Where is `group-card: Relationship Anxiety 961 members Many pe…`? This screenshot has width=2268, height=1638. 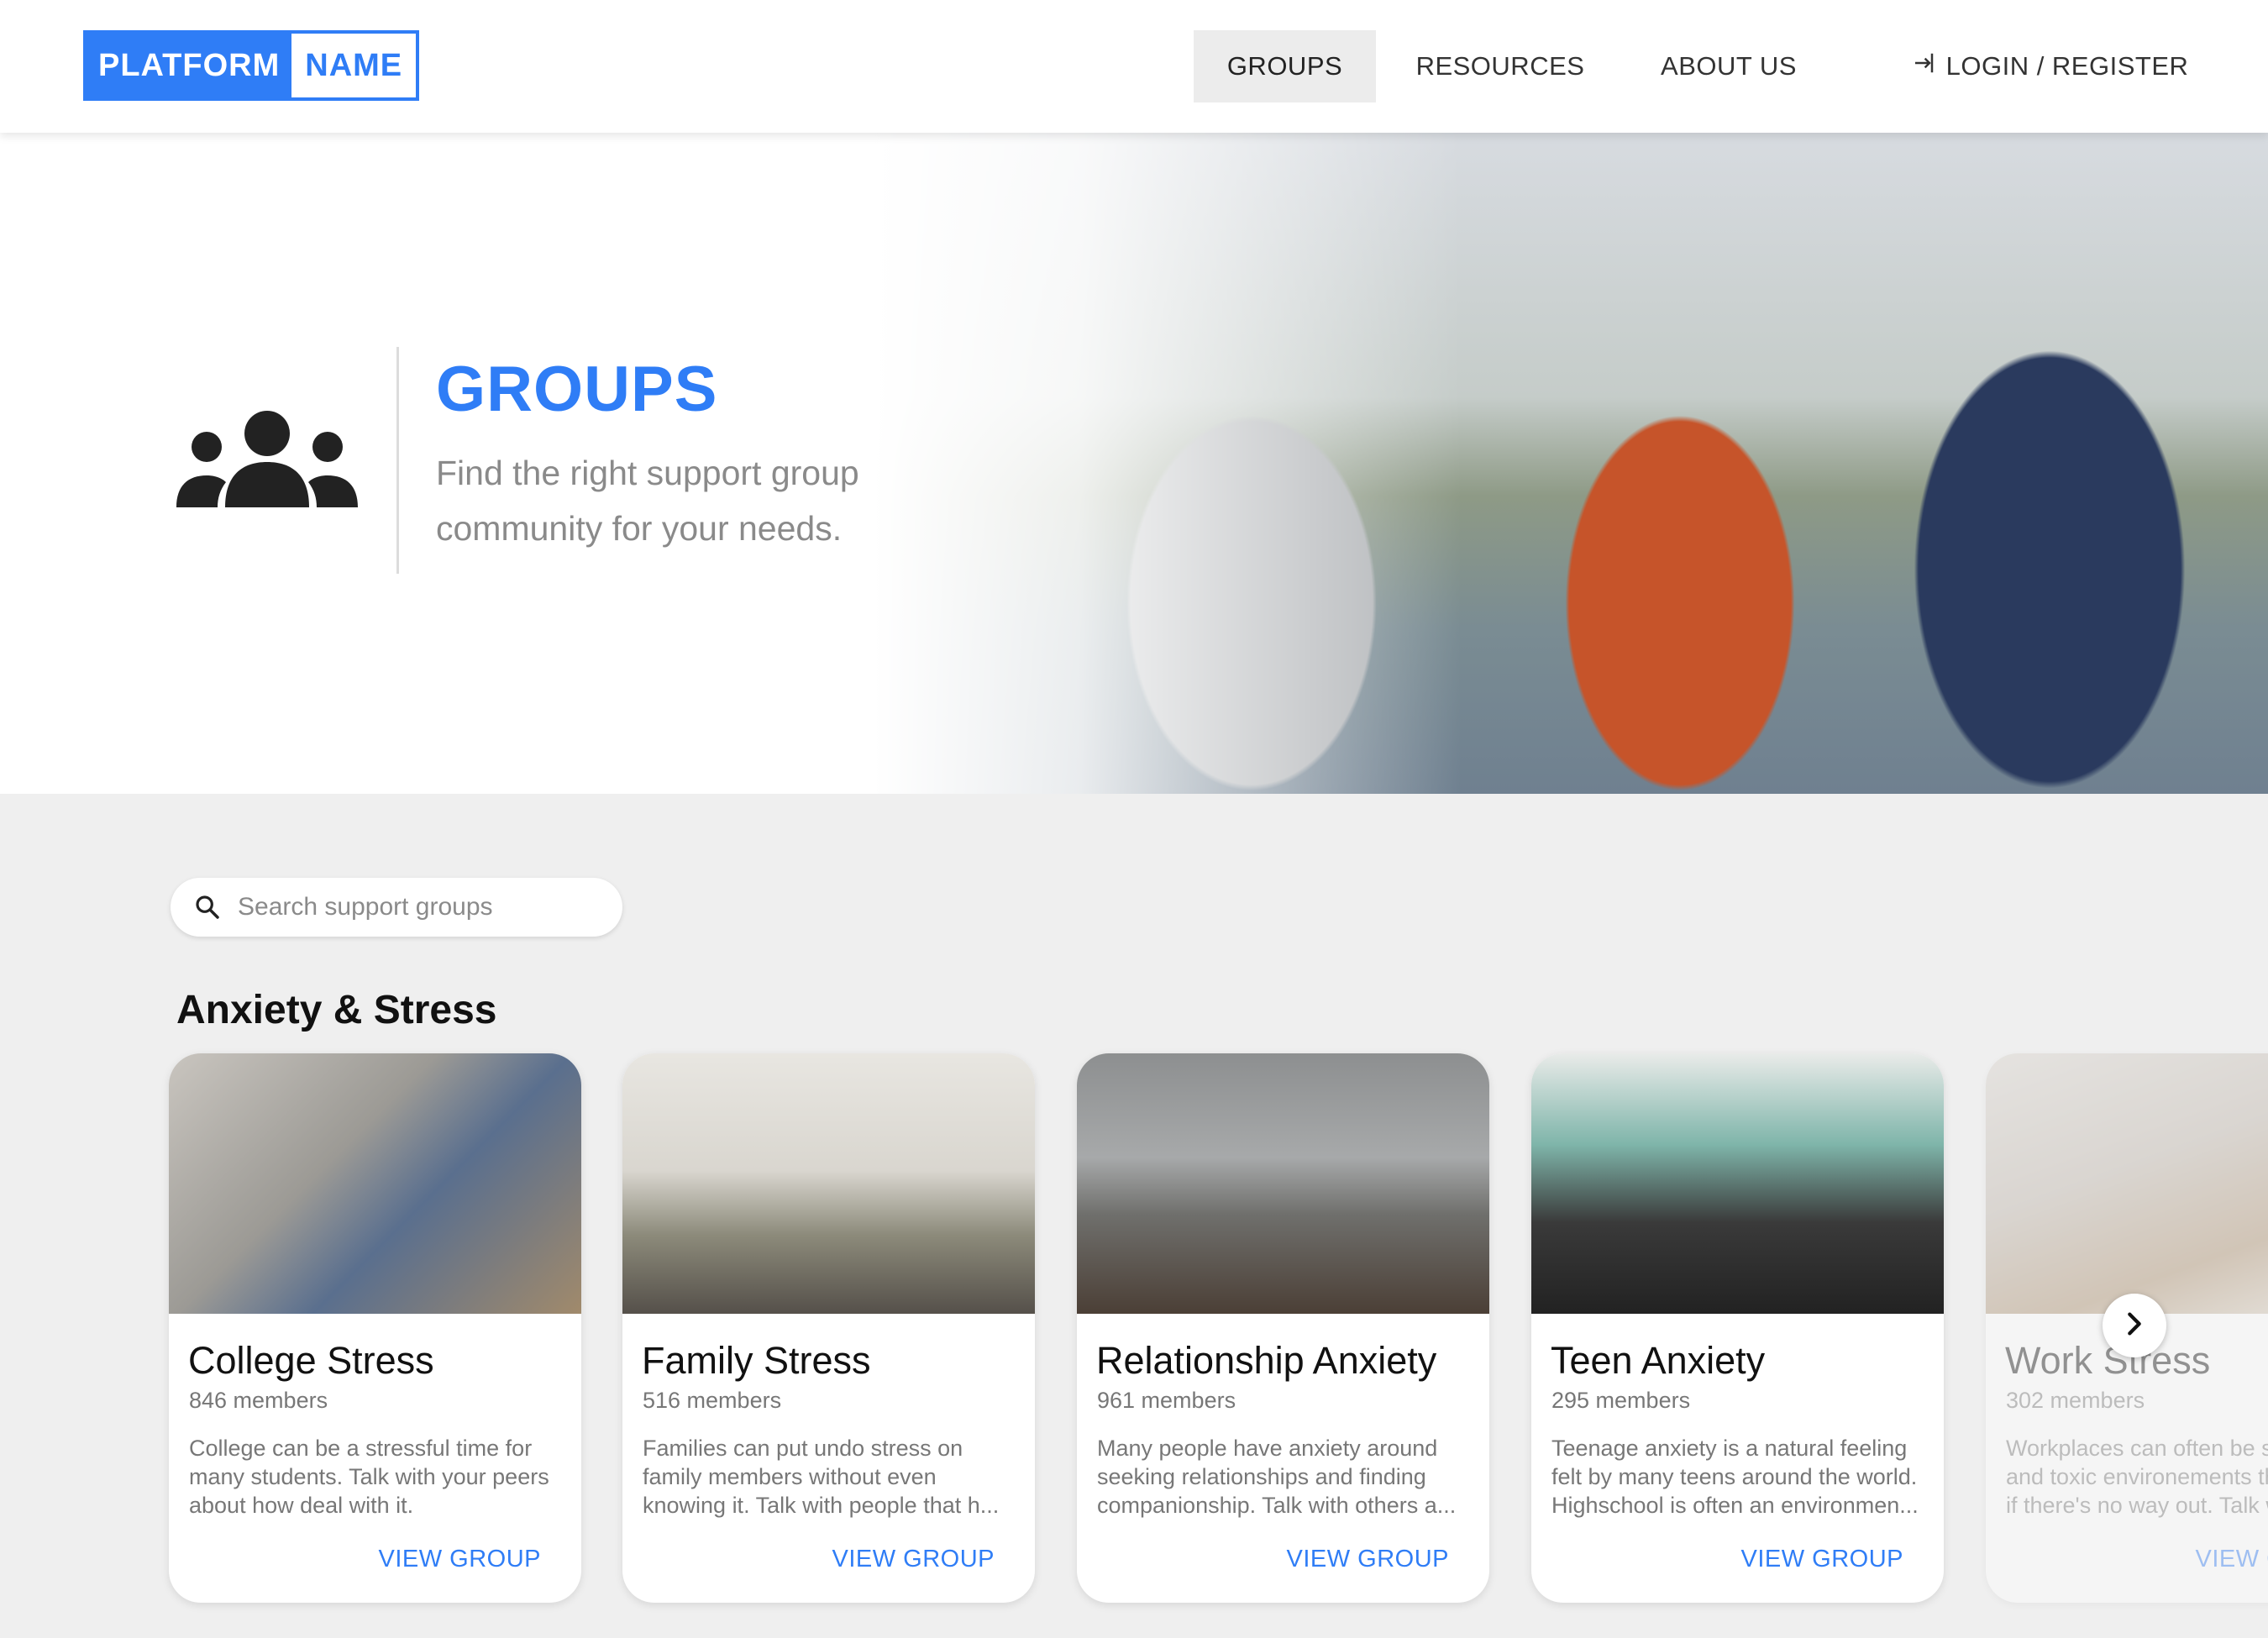 group-card: Relationship Anxiety 961 members Many pe… is located at coordinates (1283, 1328).